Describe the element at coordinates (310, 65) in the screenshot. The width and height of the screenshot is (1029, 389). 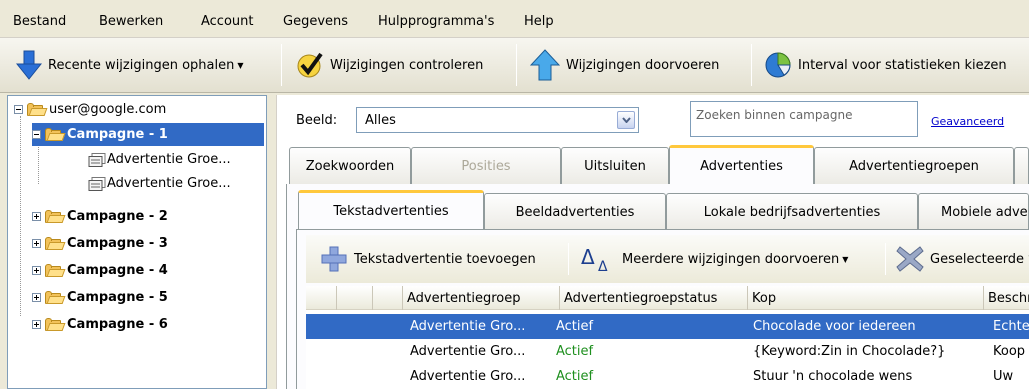
I see `checkmark-icon` at that location.